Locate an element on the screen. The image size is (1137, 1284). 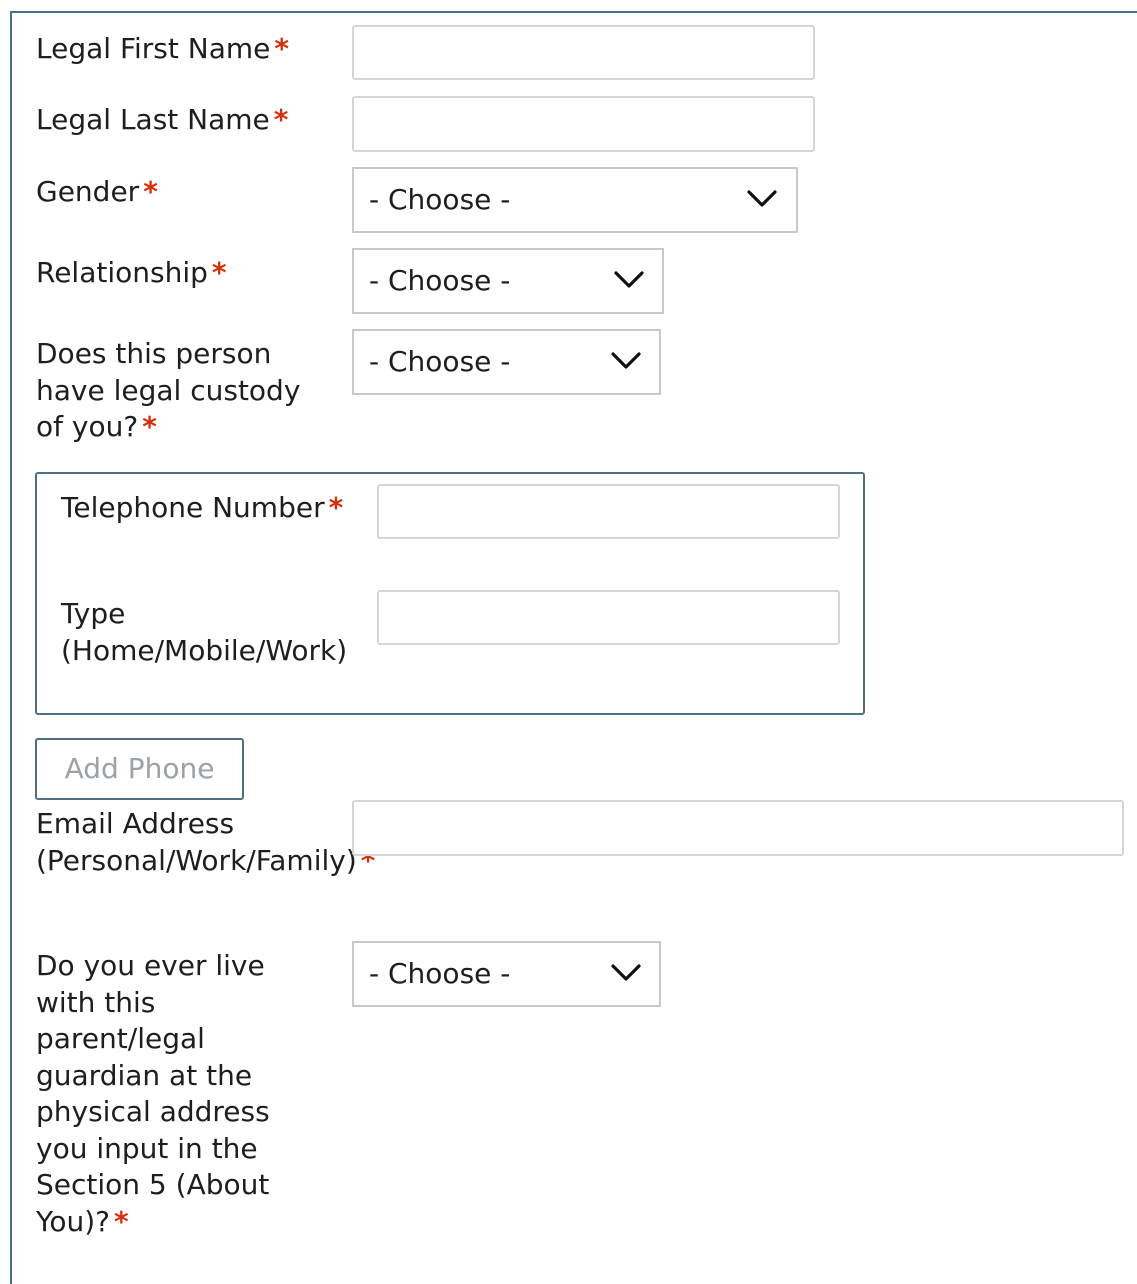
live-with-select-value: - Choose - is located at coordinates (440, 973).